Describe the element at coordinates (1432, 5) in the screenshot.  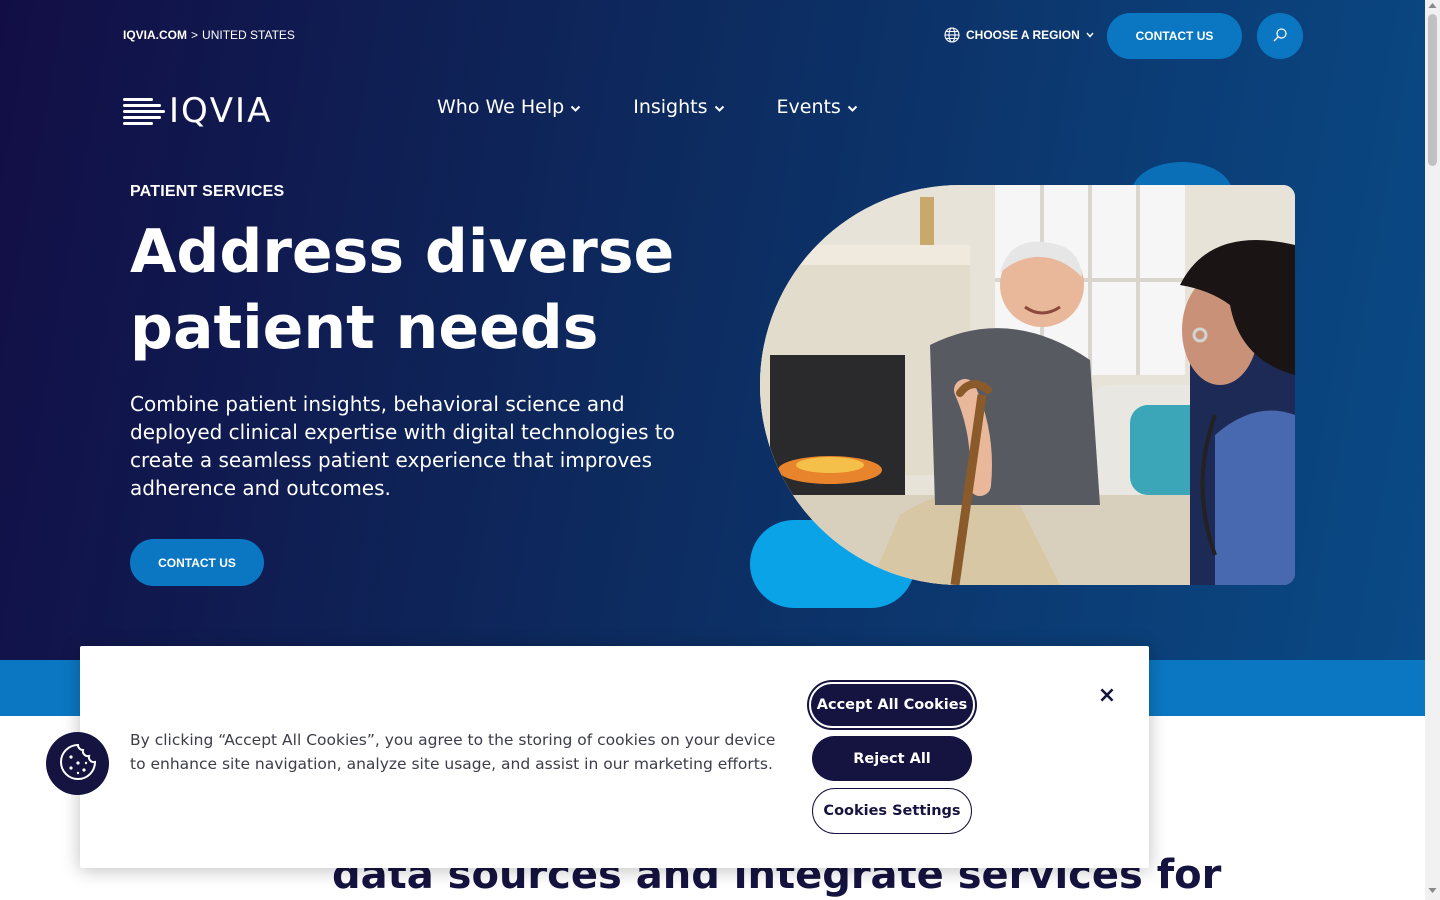
I see `scroll-up-arrow-icon` at that location.